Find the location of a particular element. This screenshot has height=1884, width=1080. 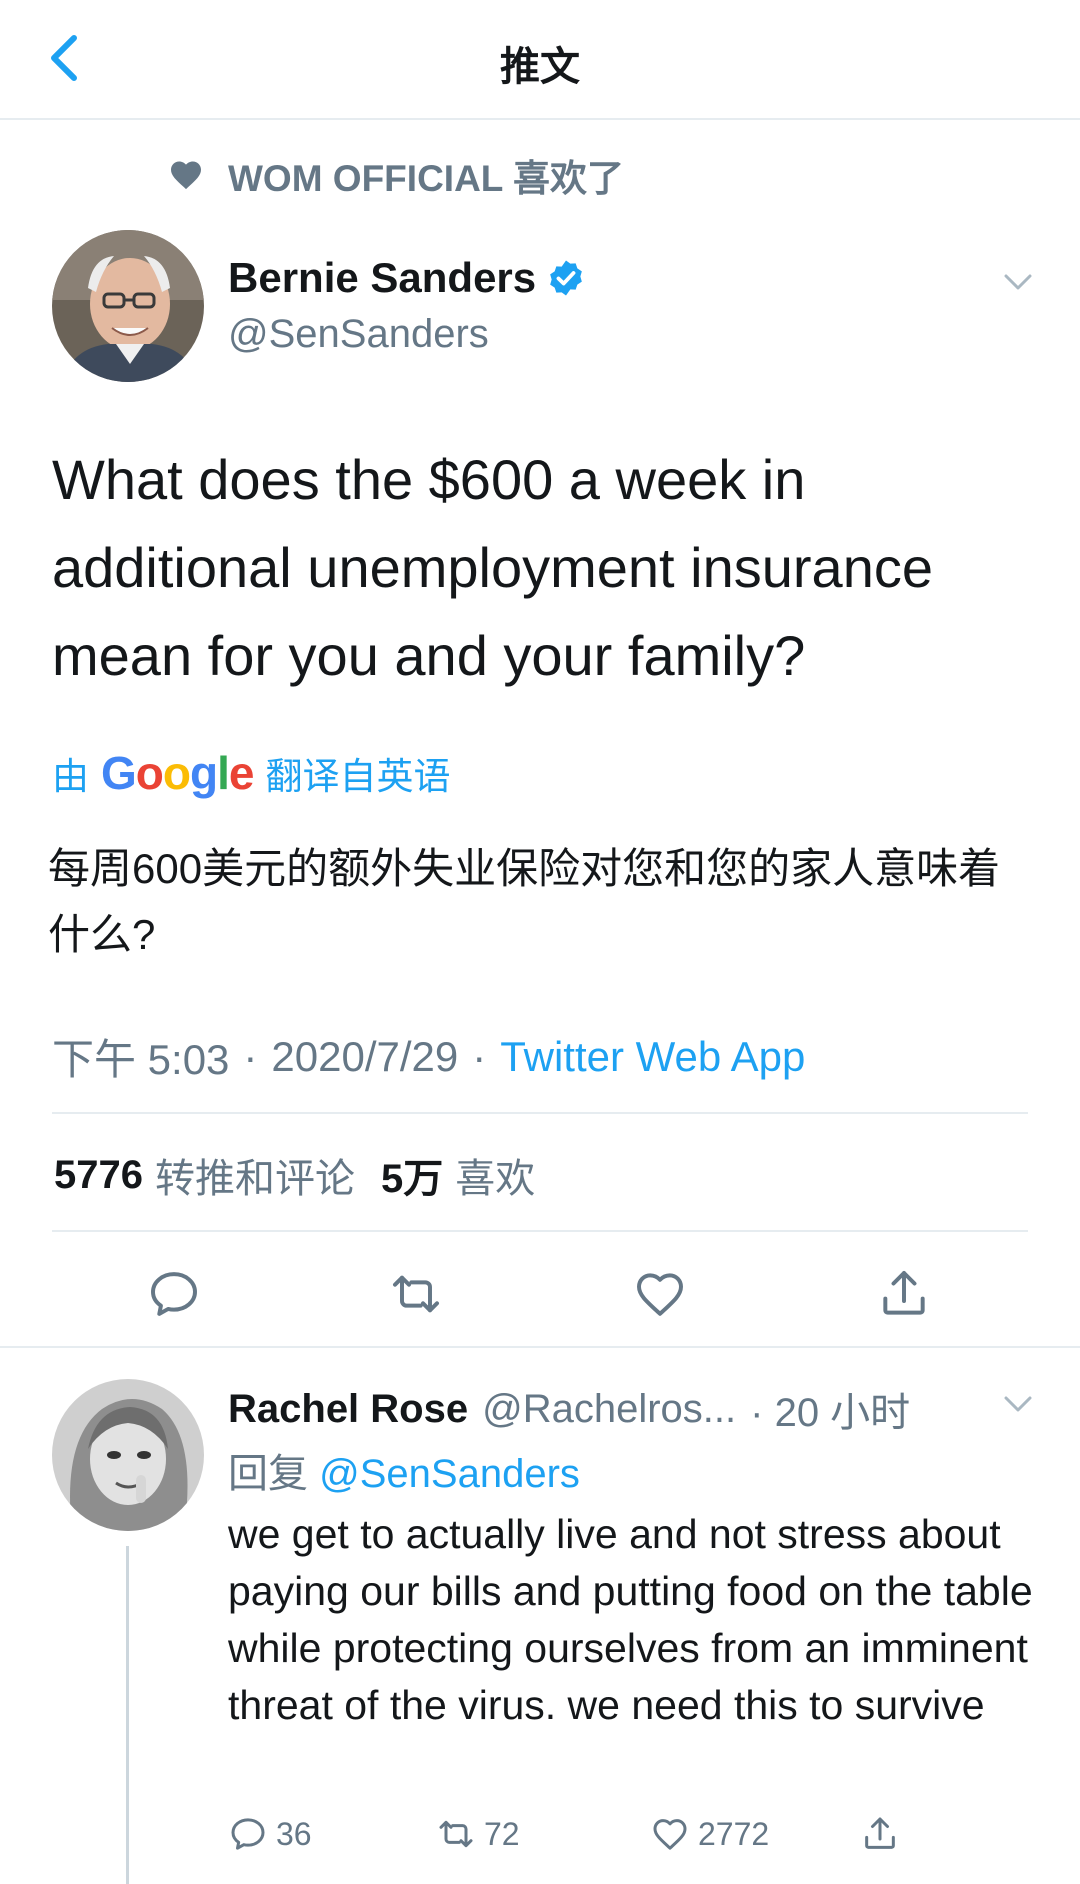

author-avatar is located at coordinates (128, 306).